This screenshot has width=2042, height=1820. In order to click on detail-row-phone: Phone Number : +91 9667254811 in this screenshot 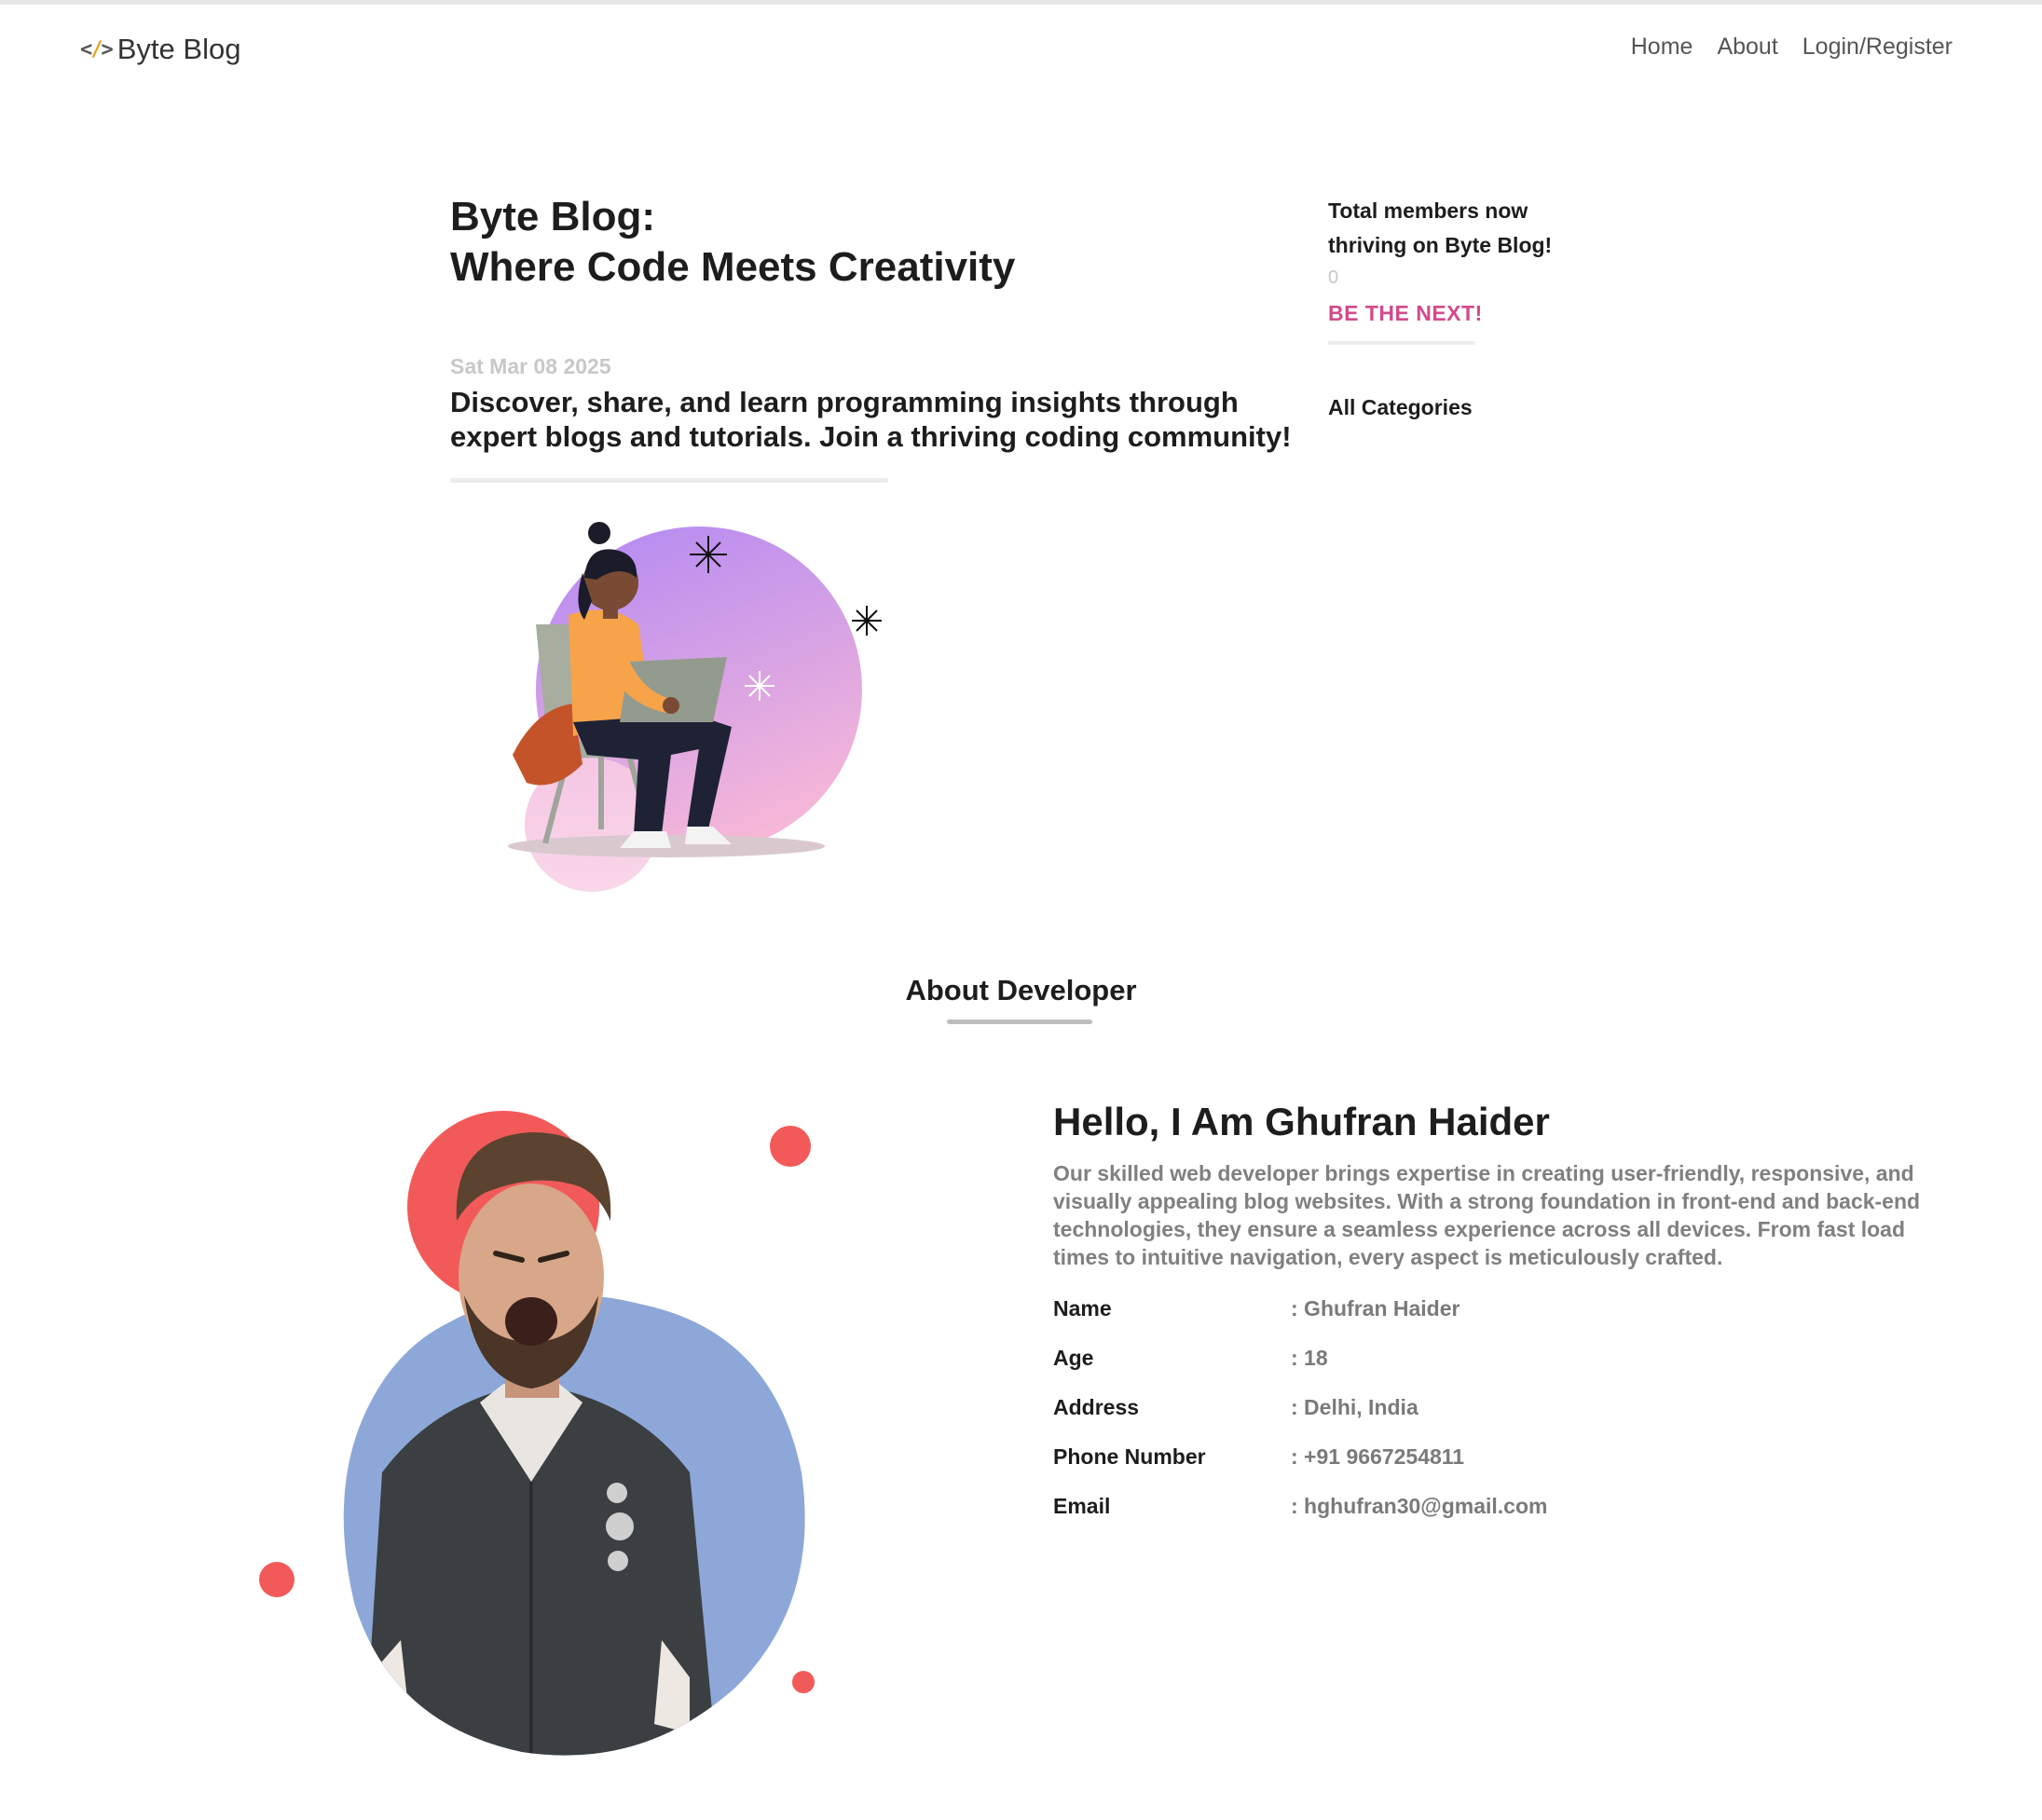, I will do `click(1472, 1457)`.